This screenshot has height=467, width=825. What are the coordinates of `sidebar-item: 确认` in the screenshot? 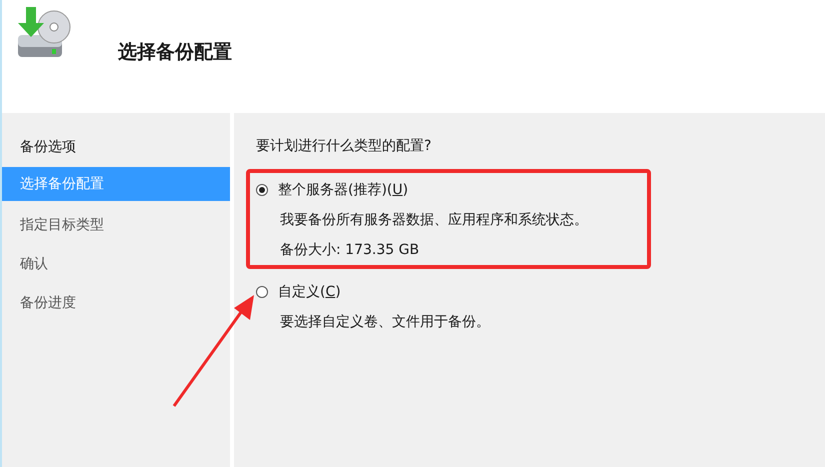 It's located at (116, 263).